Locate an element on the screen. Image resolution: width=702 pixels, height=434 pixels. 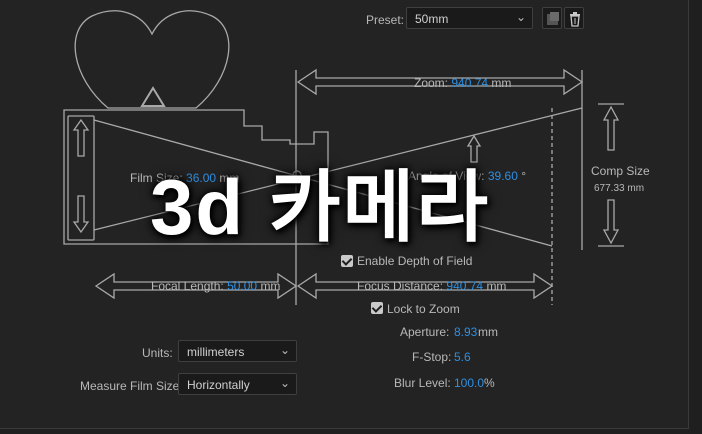
focal-length-unit: mm is located at coordinates (270, 286).